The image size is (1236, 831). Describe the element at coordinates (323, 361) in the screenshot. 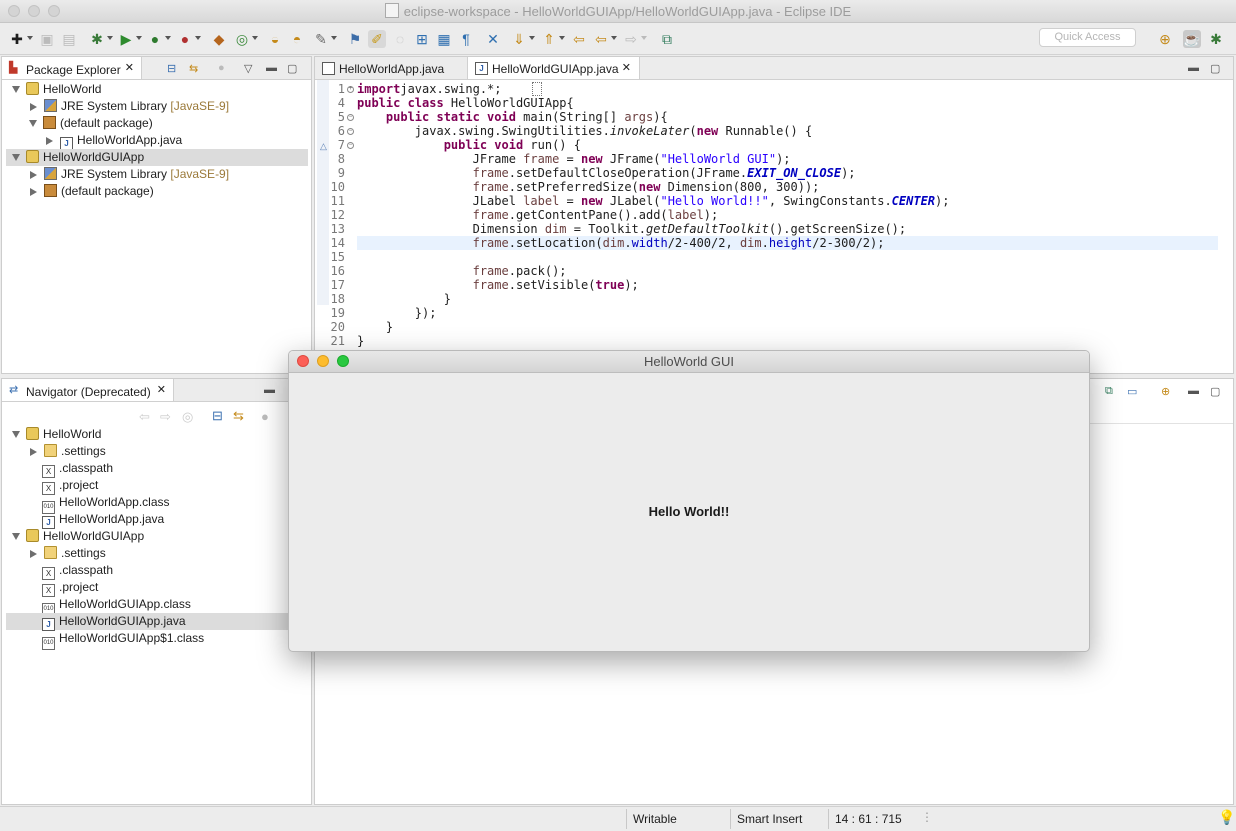

I see `minimize-window-button` at that location.